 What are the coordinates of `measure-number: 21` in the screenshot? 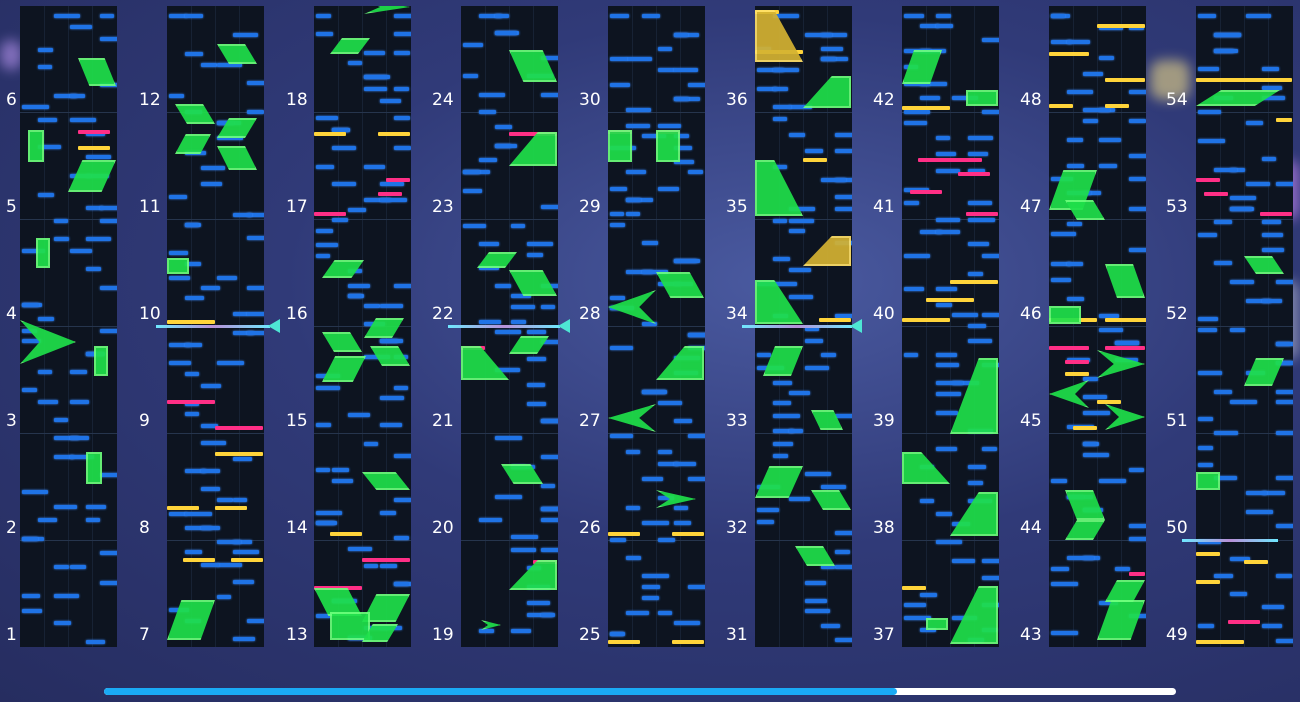 It's located at (443, 421).